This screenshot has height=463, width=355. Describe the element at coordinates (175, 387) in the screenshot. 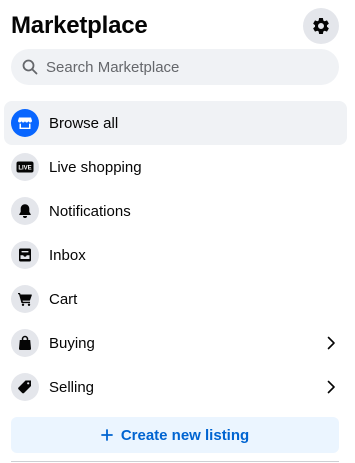

I see `sidebar-item-selling: Selling` at that location.